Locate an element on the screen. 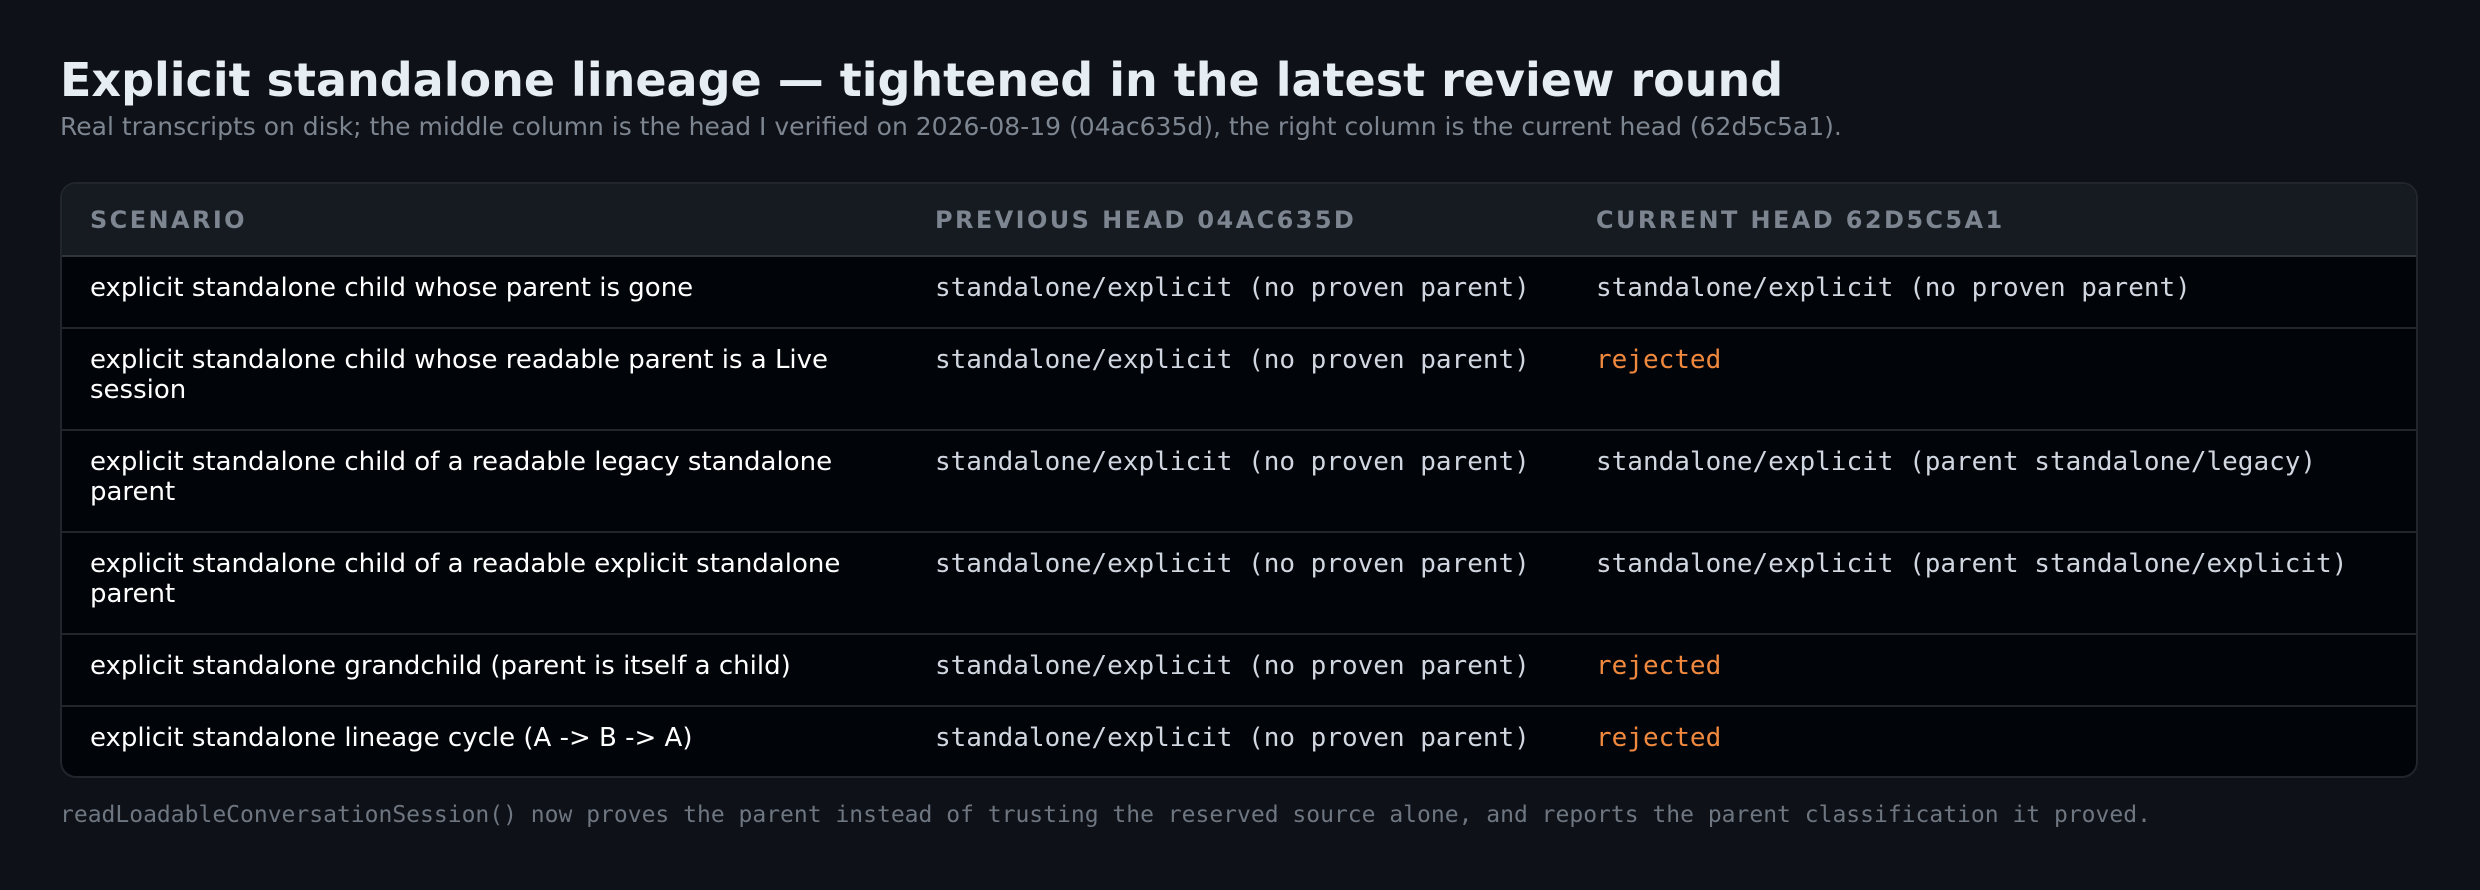 The width and height of the screenshot is (2480, 890). column-header-previous-head: PREVIOUS HEAD 04AC635D is located at coordinates (1265, 220).